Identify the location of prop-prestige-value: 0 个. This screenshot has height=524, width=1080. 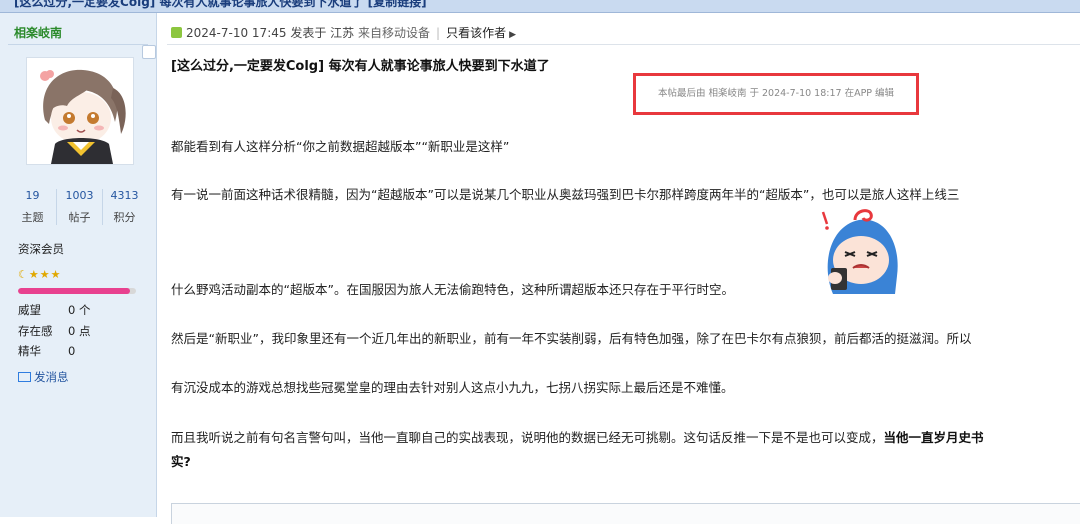
(79, 310).